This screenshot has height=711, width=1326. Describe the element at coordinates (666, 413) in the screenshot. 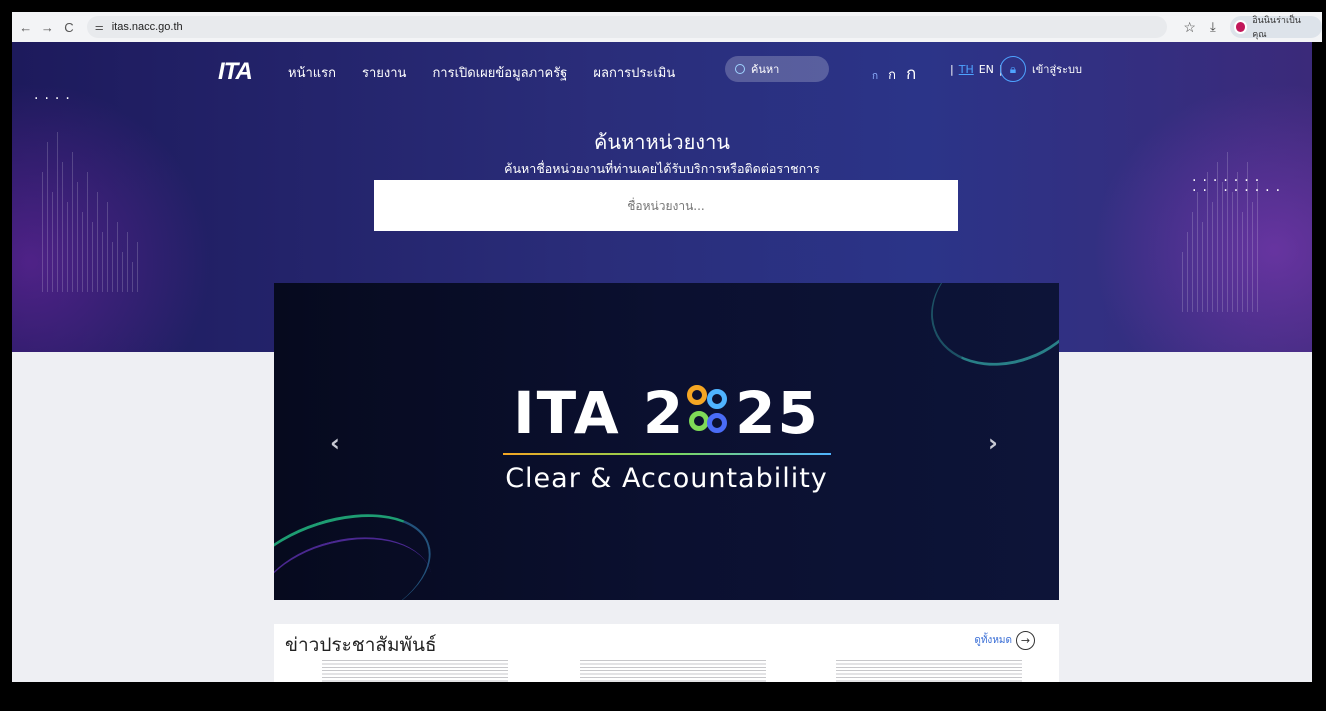

I see `banner-title: ITA 2 25` at that location.